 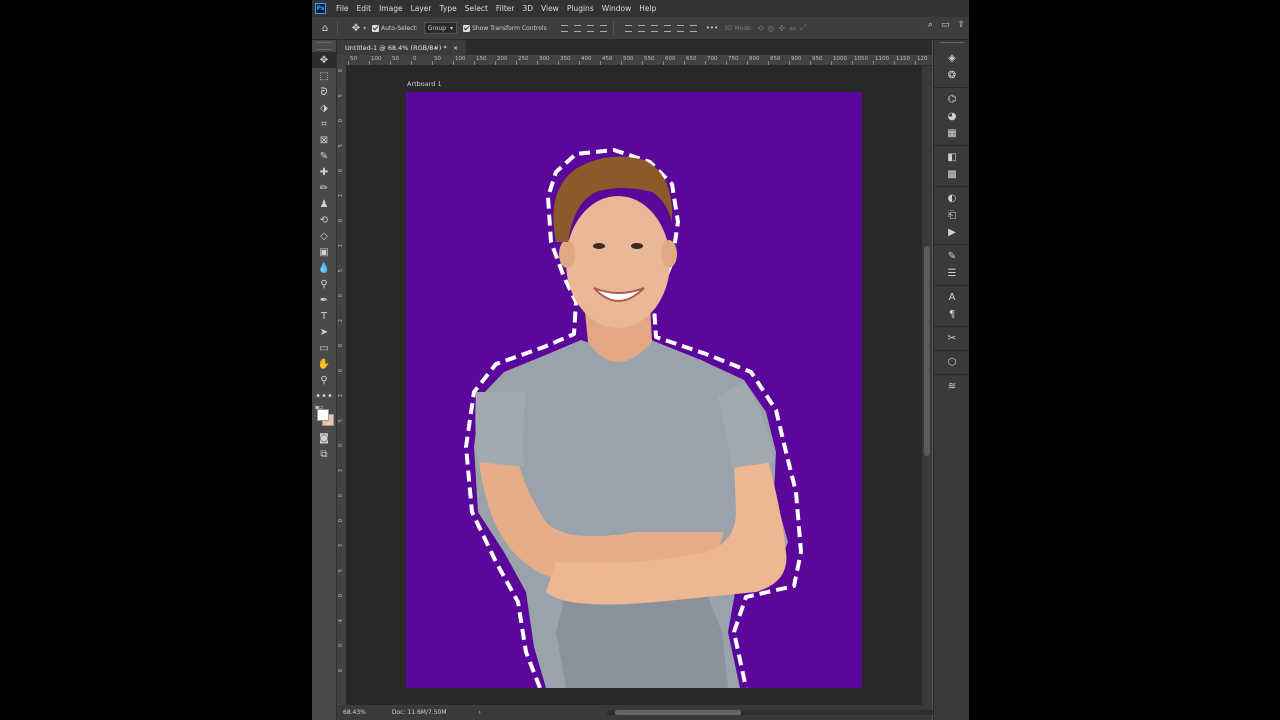 I want to click on menu-layer: Layer, so click(x=421, y=8).